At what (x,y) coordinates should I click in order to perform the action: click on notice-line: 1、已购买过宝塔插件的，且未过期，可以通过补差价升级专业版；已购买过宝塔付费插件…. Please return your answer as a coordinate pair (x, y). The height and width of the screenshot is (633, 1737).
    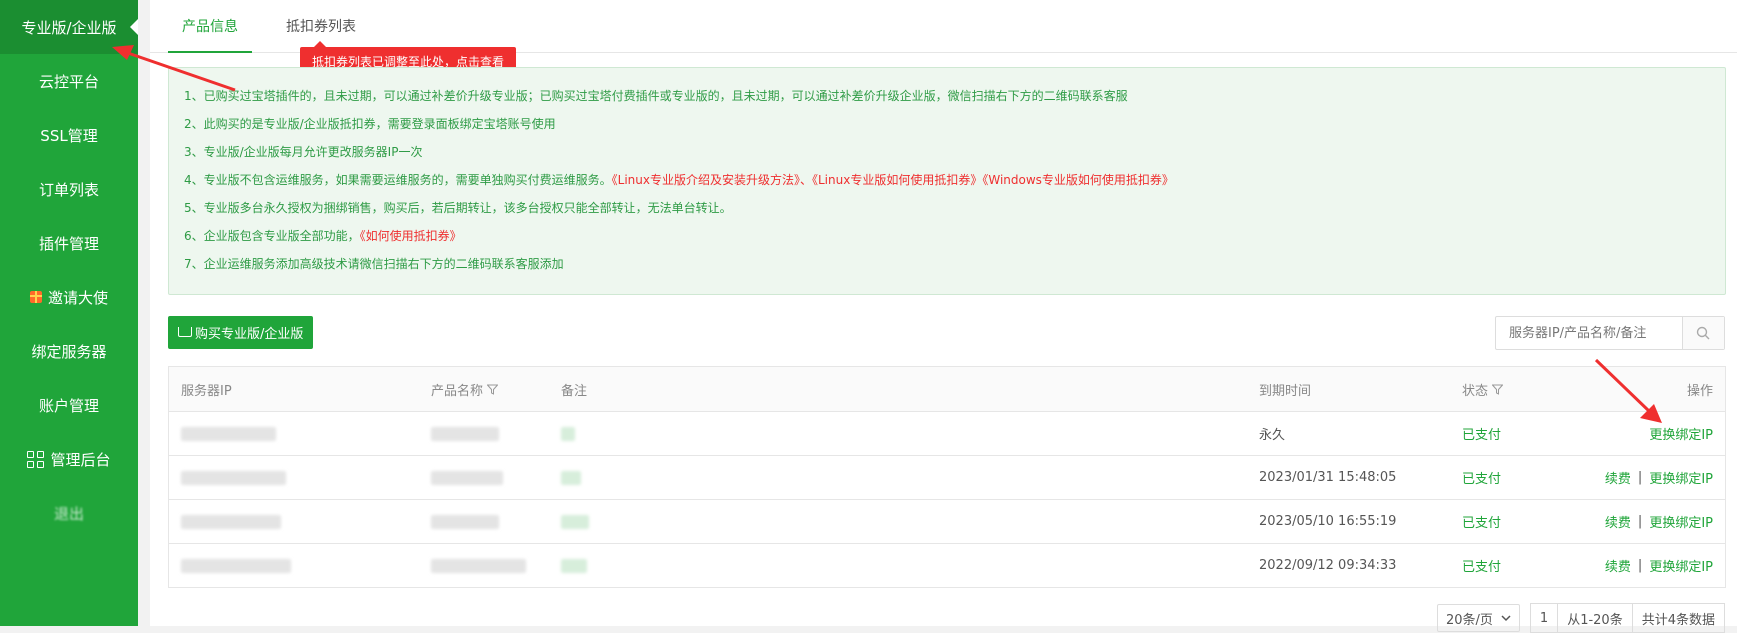
    Looking at the image, I should click on (656, 96).